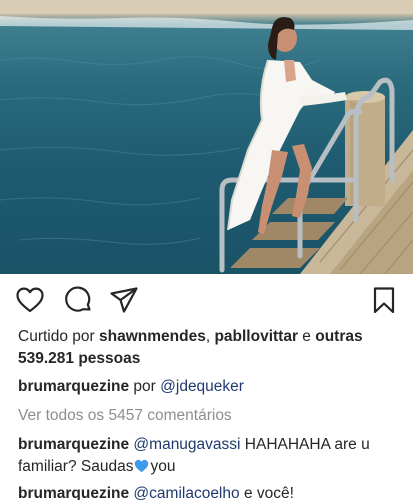 The height and width of the screenshot is (500, 413). Describe the element at coordinates (73, 386) in the screenshot. I see `caption-username: brumarquezine` at that location.